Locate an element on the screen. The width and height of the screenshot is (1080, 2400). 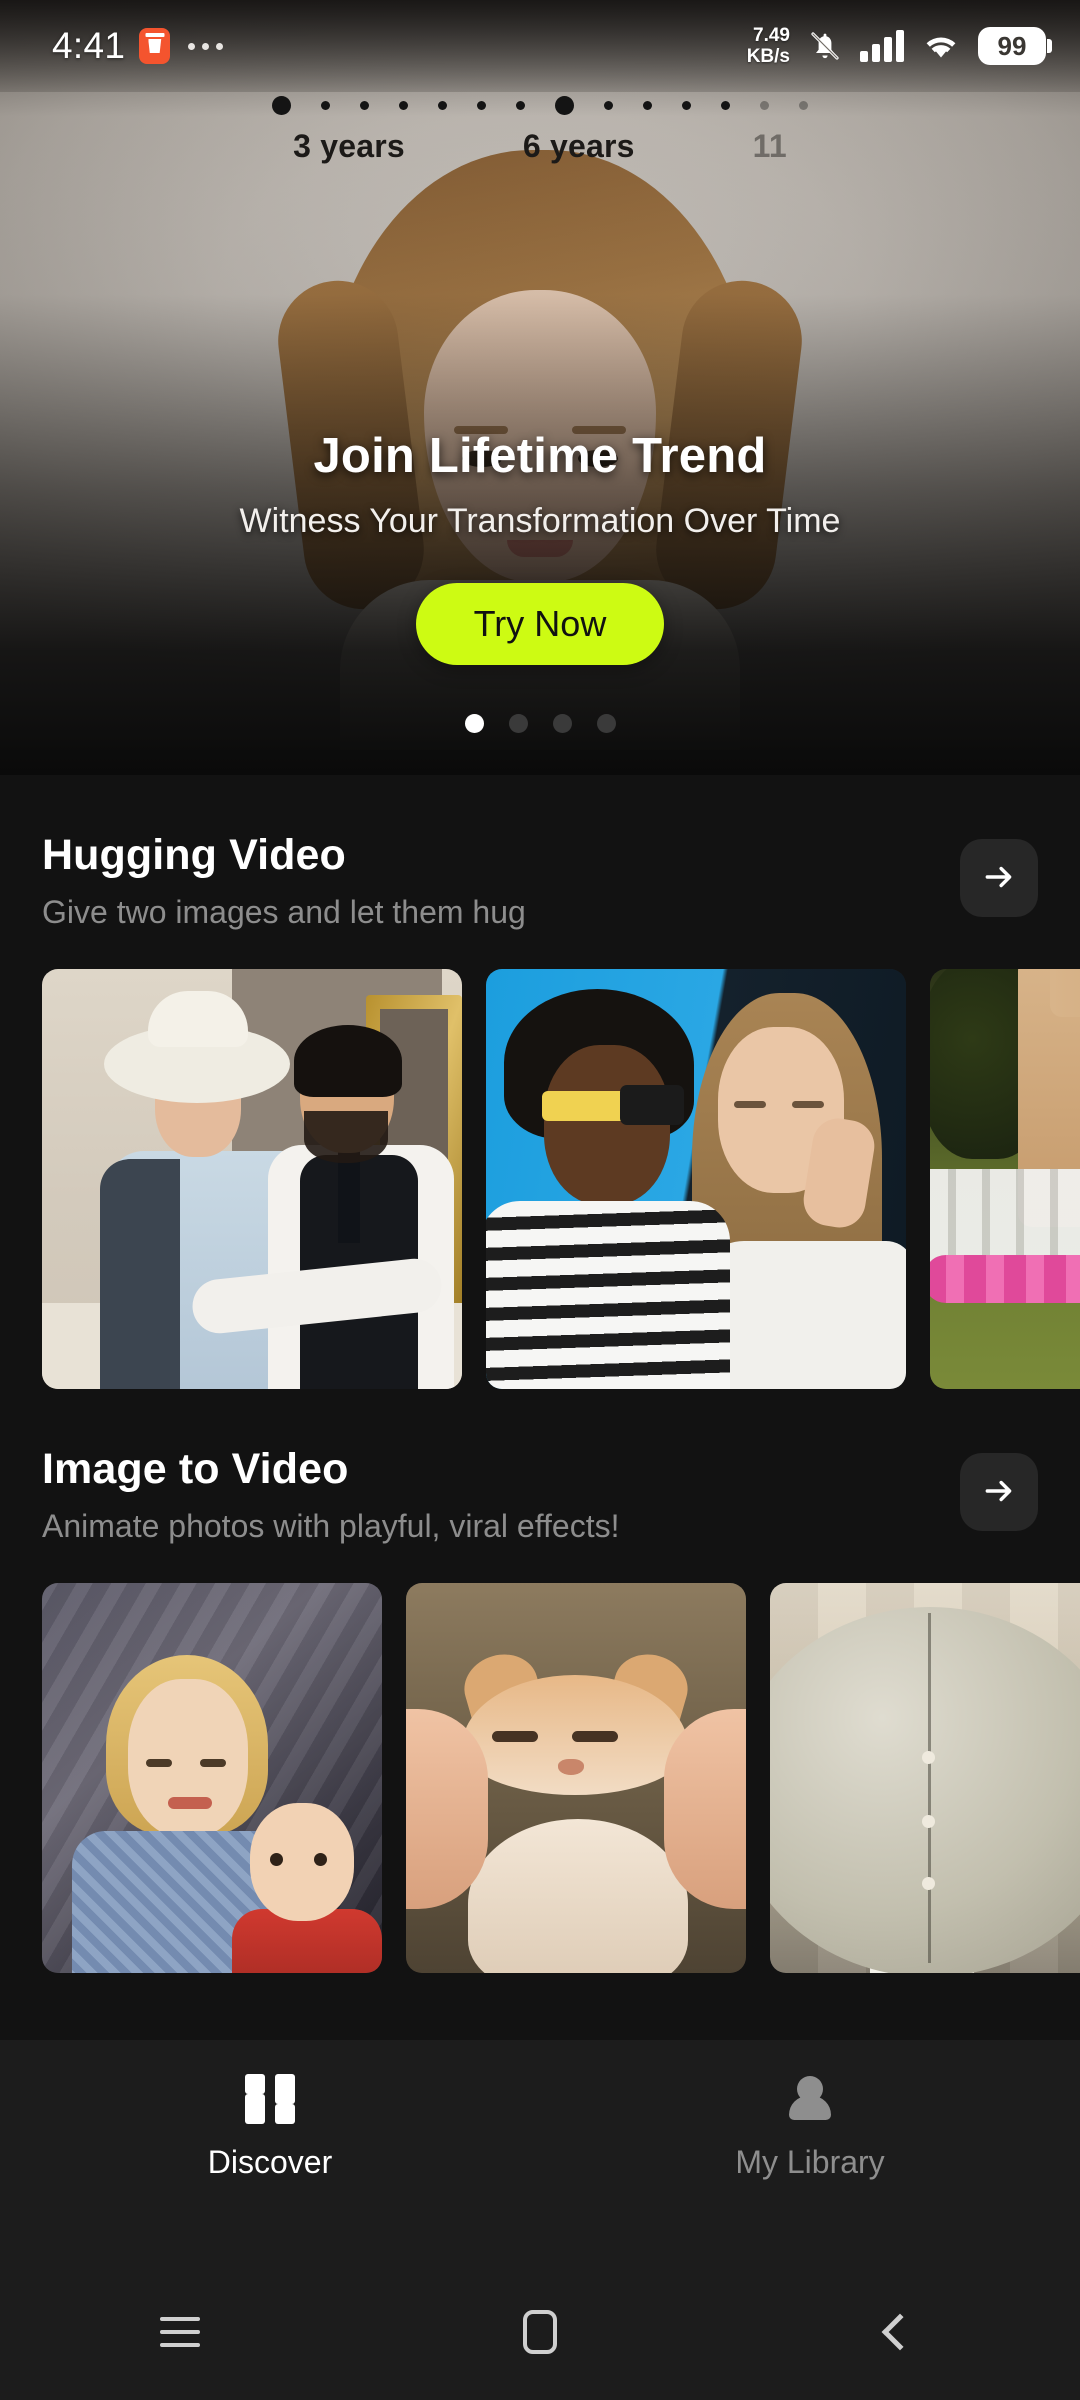
hero-subtitle: Witness Your Transformation Over Time is located at coordinates (540, 521).